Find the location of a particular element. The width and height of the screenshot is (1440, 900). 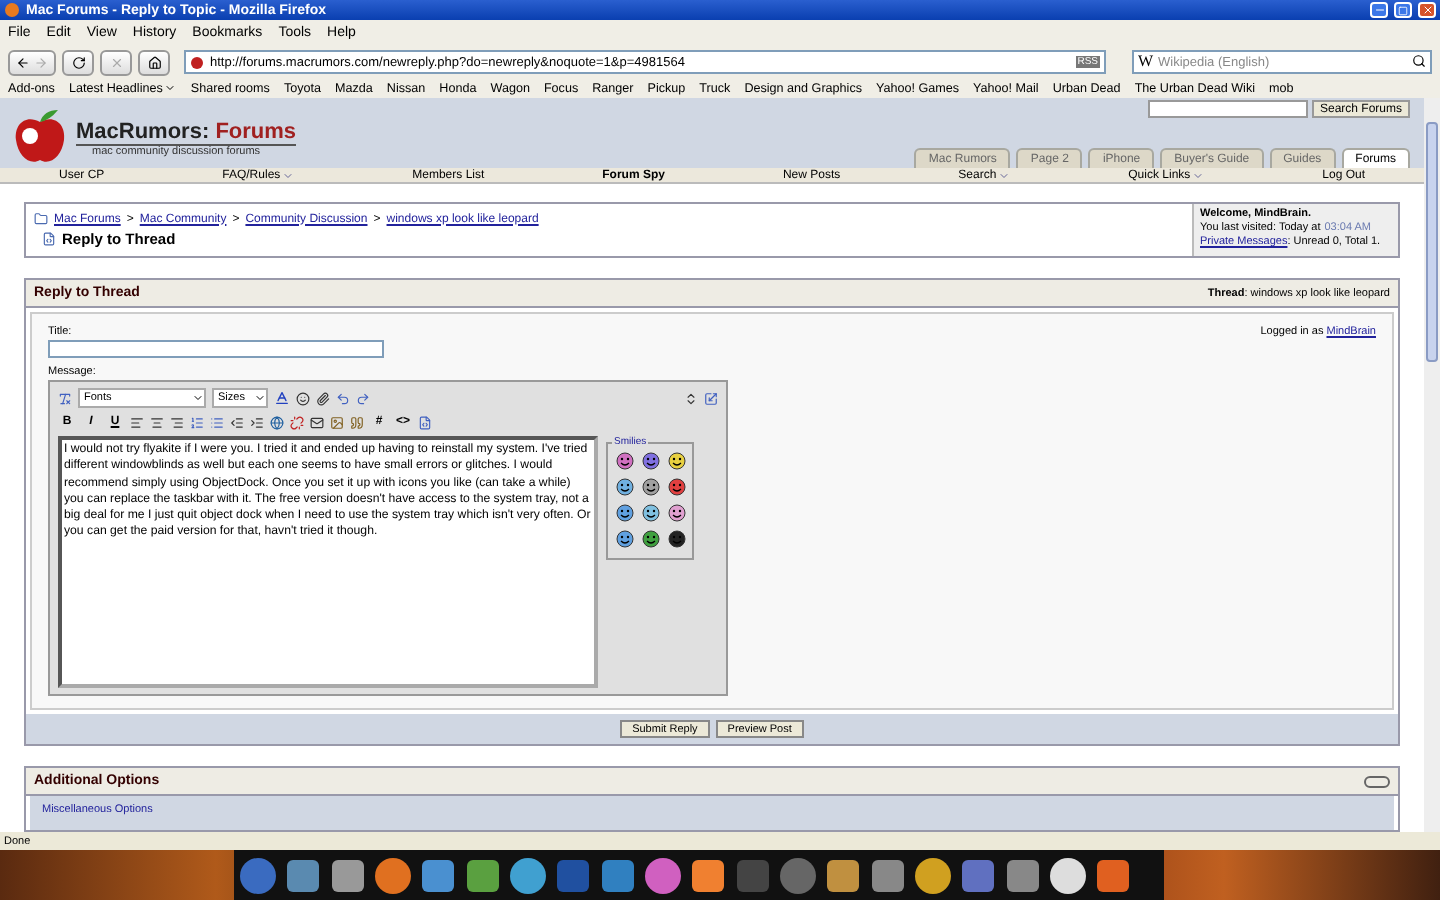

search-icon is located at coordinates (1419, 61).